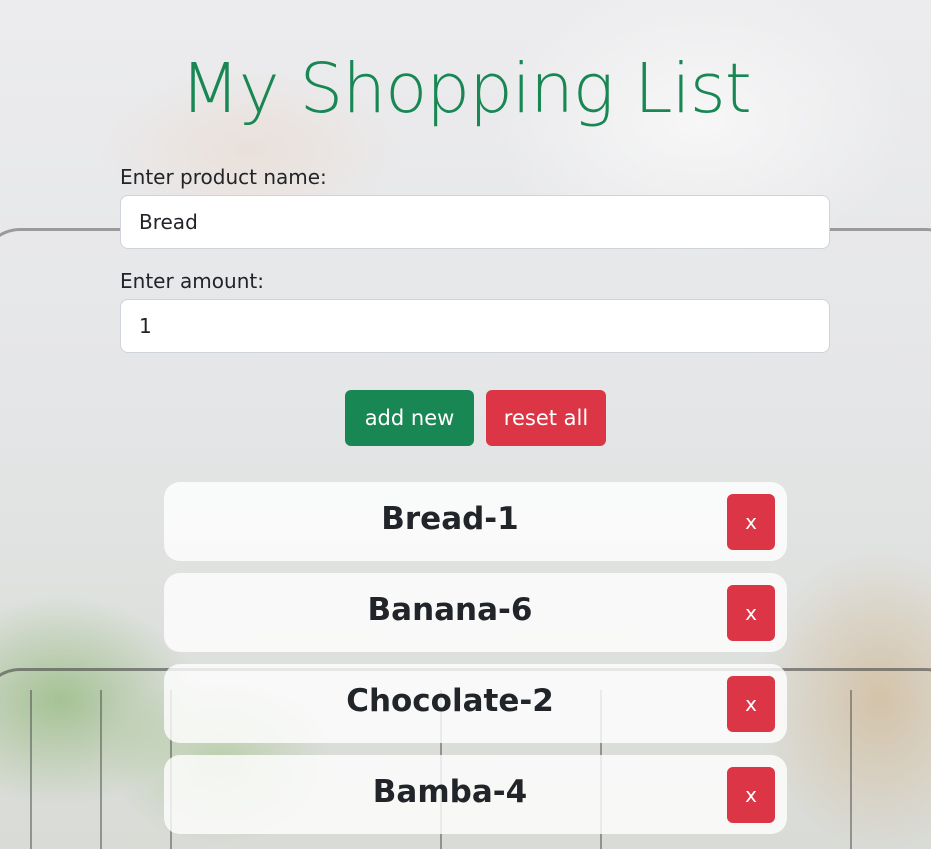  Describe the element at coordinates (546, 418) in the screenshot. I see `reset-all-button: reset all` at that location.